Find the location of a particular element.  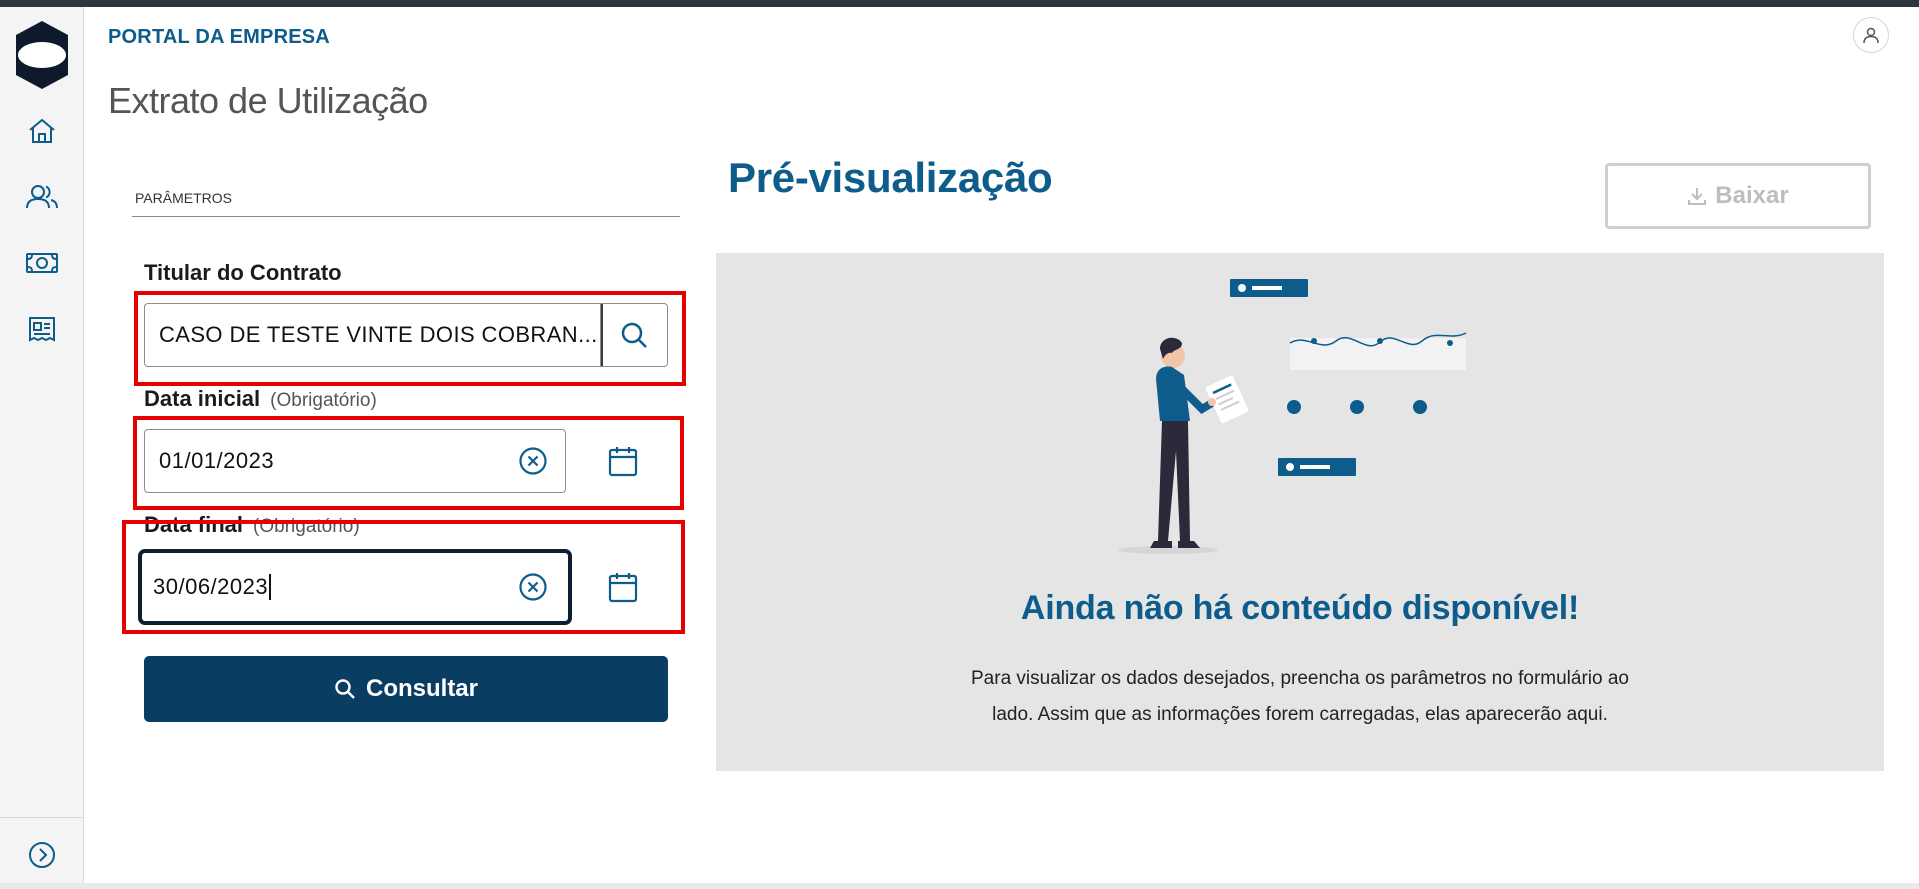

consultar-label: Consultar is located at coordinates (421, 688).